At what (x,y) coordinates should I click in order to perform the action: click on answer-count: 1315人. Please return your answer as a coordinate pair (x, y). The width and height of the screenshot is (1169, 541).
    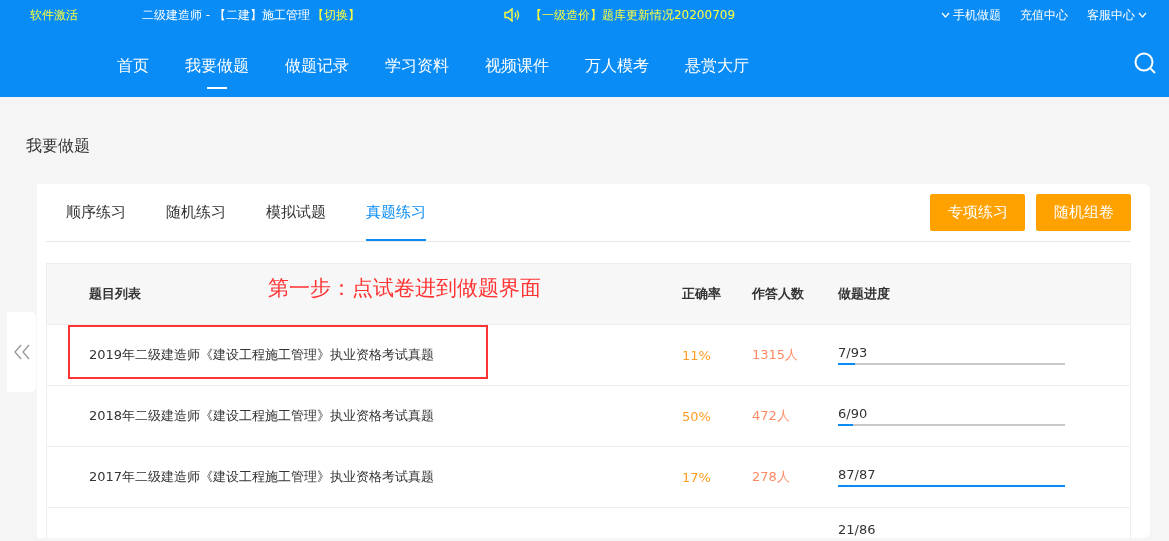
    Looking at the image, I should click on (776, 355).